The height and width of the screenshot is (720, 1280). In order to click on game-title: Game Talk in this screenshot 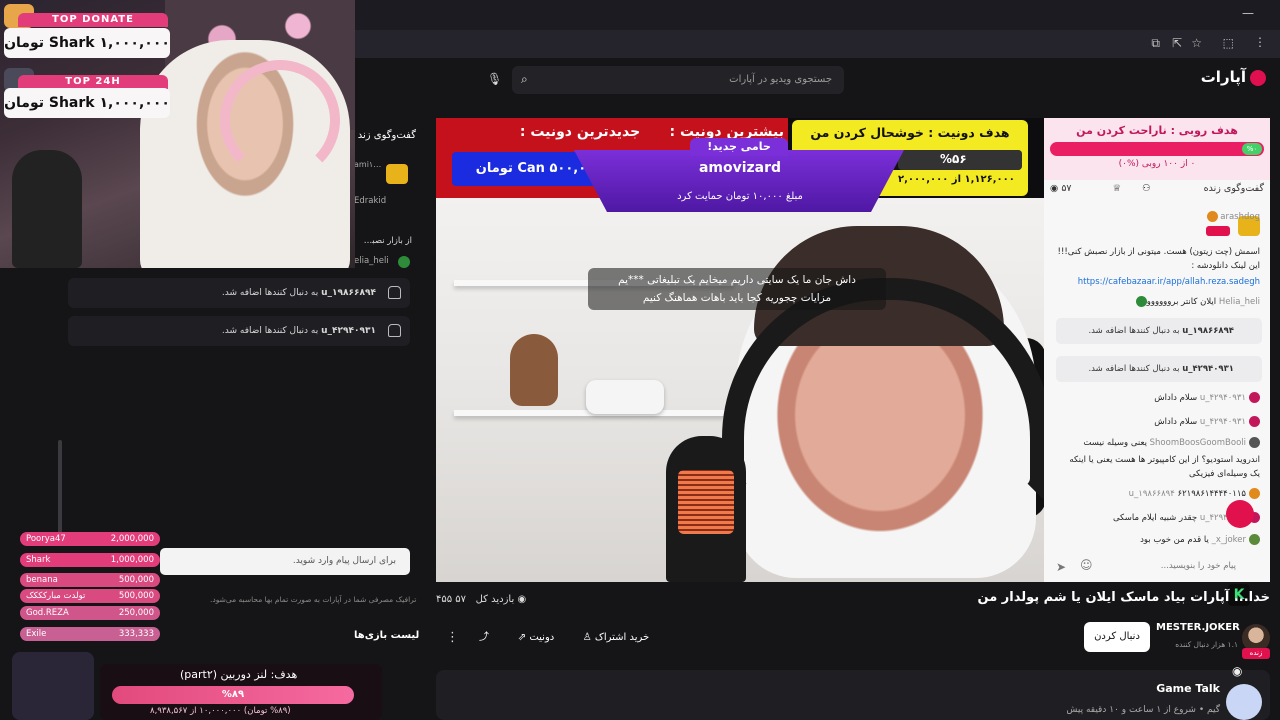, I will do `click(1150, 688)`.